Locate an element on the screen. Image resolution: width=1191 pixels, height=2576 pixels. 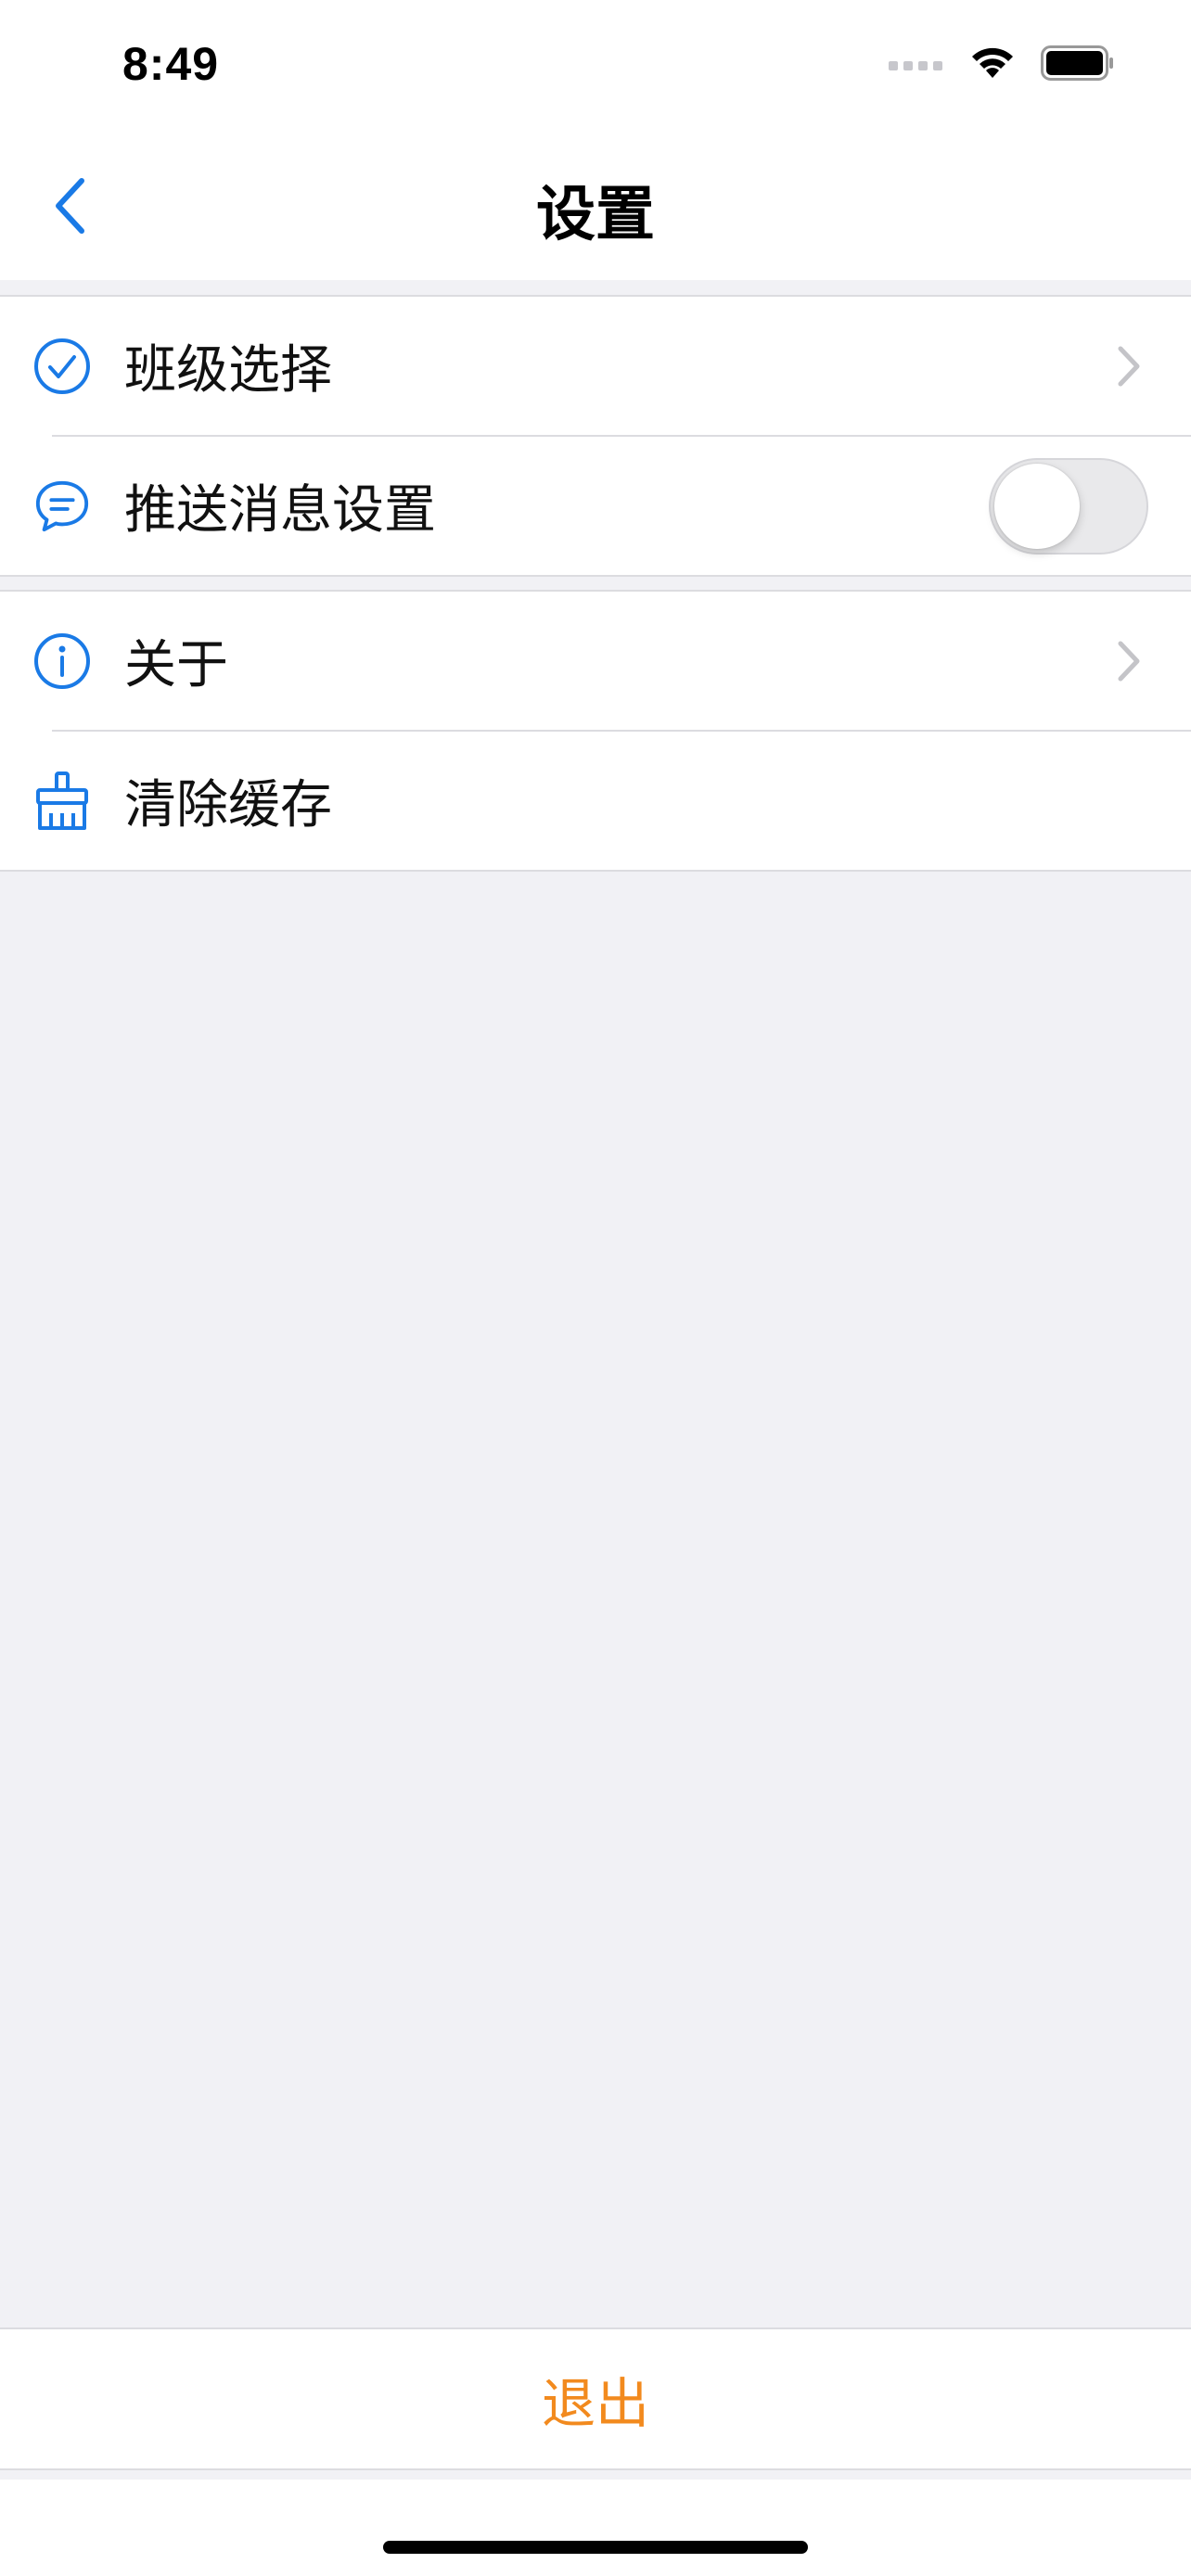
status-bar: 8:49 is located at coordinates (595, 66).